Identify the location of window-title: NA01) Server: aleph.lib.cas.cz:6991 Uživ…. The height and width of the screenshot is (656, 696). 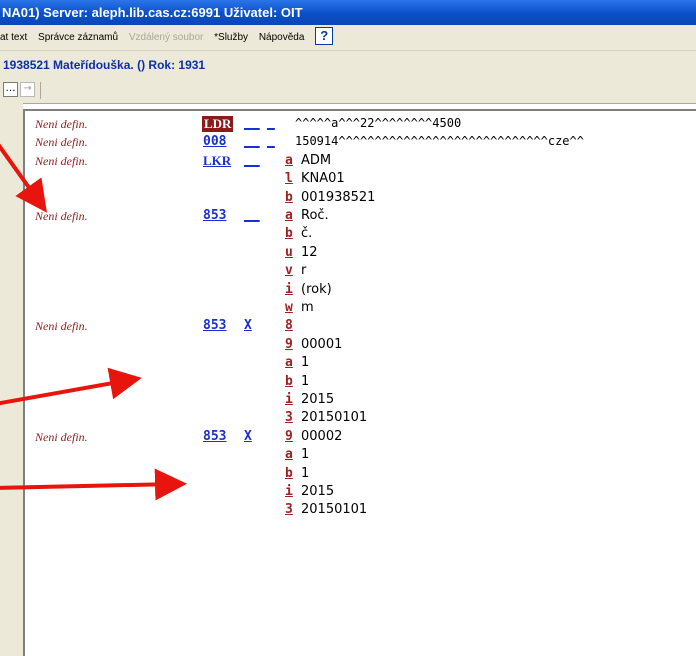
(348, 12).